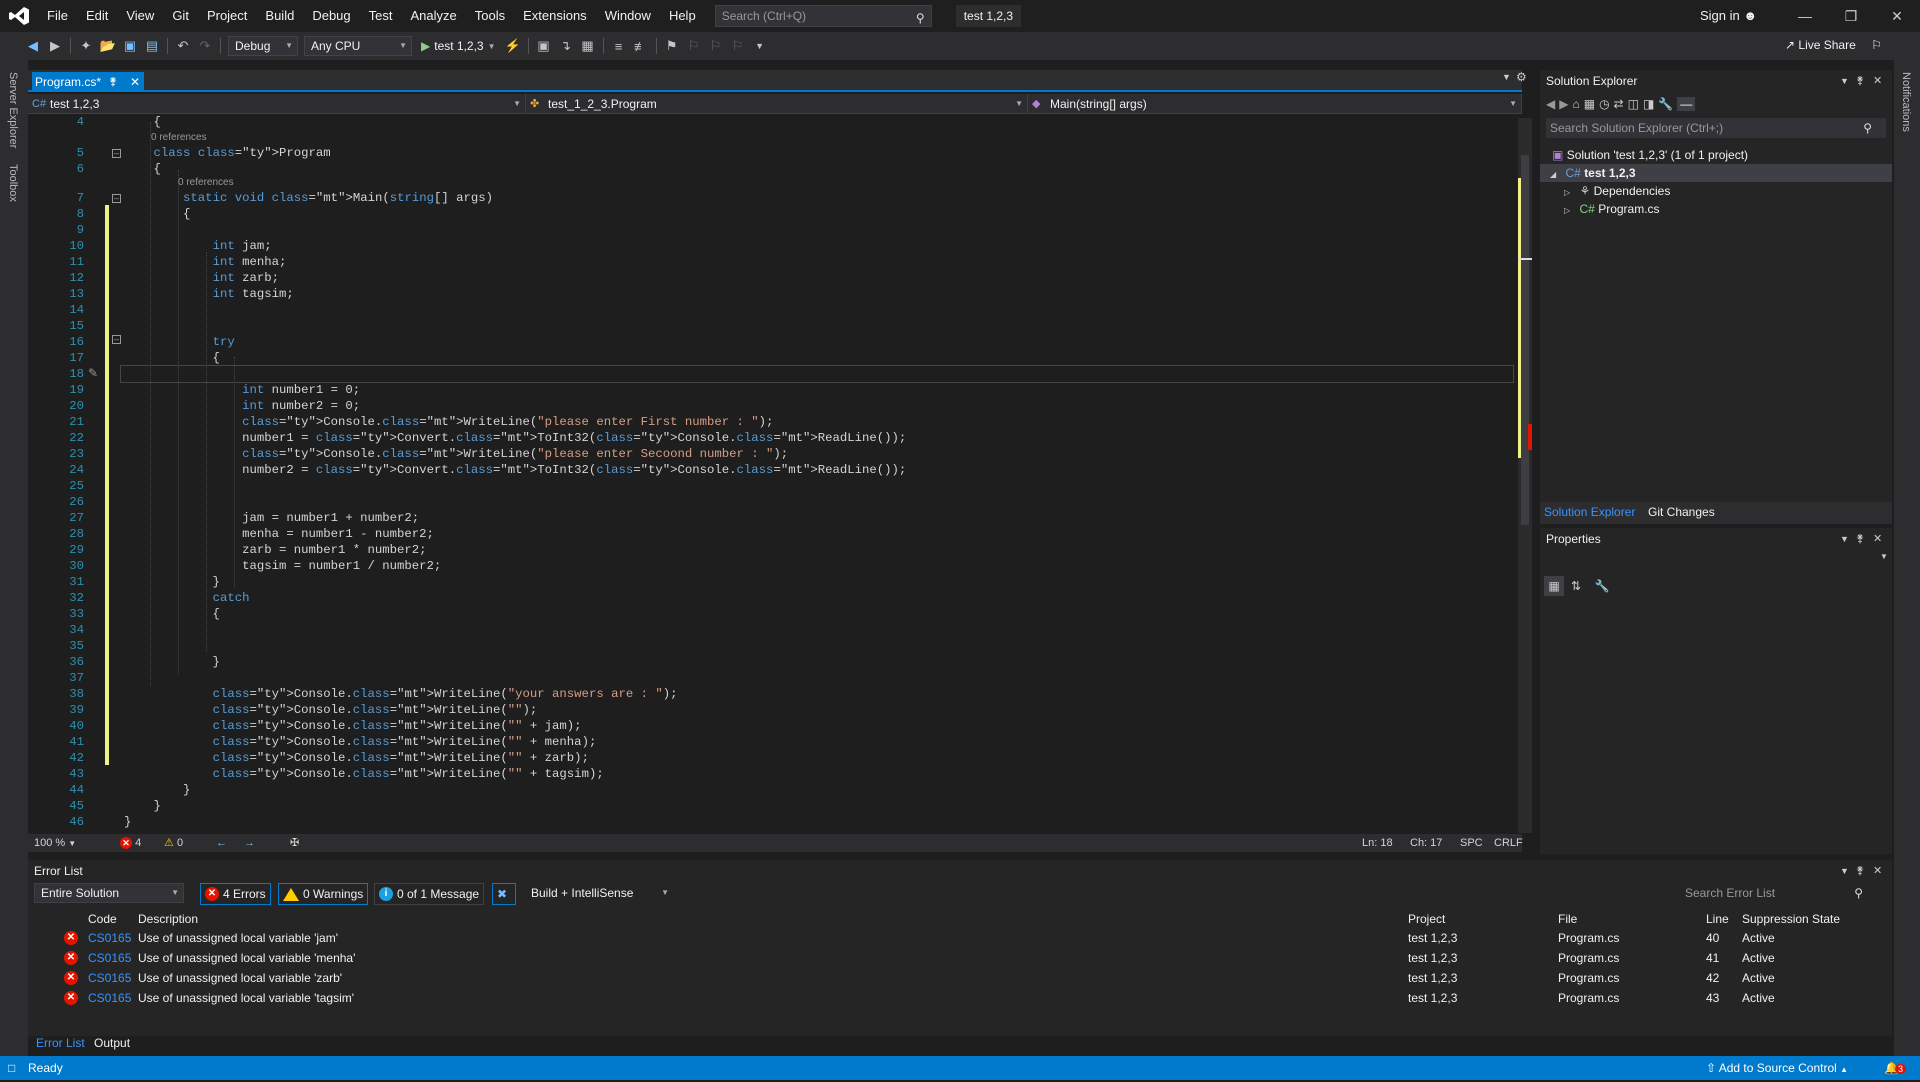 The width and height of the screenshot is (1920, 1082). What do you see at coordinates (60, 1043) in the screenshot?
I see `tab-error-list: Error List` at bounding box center [60, 1043].